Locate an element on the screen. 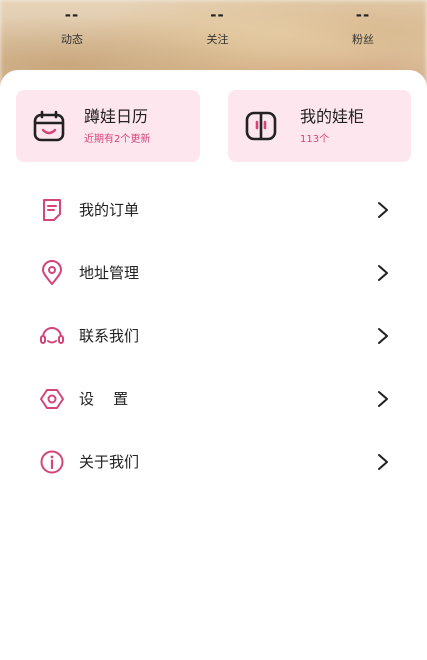 This screenshot has height=660, width=427. stat-following-label: 关注 is located at coordinates (217, 39).